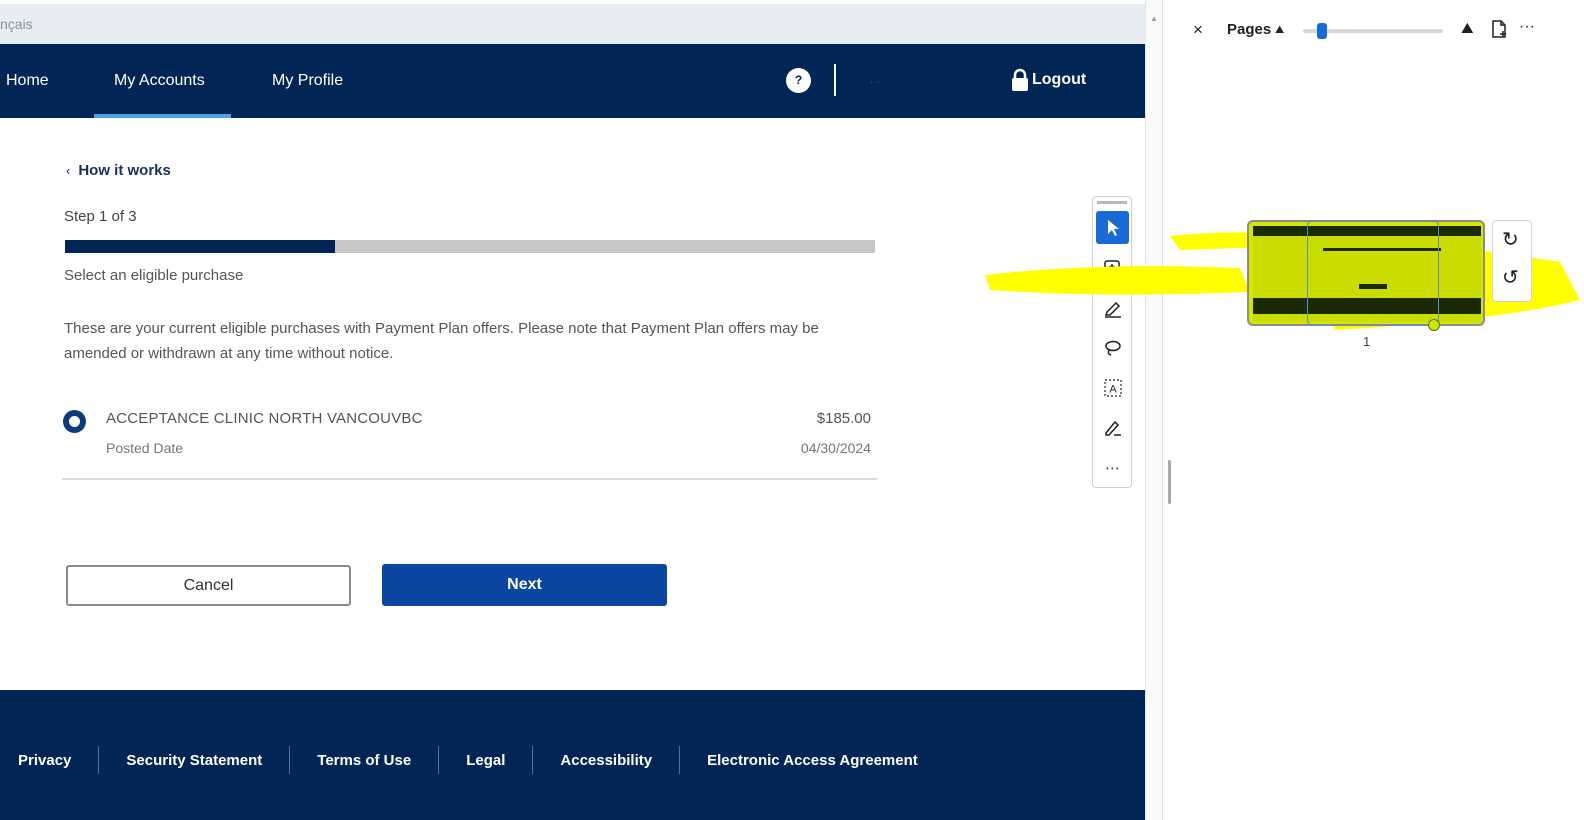 The width and height of the screenshot is (1584, 820). What do you see at coordinates (1282, 281) in the screenshot?
I see `yellow-highlight-annotation` at bounding box center [1282, 281].